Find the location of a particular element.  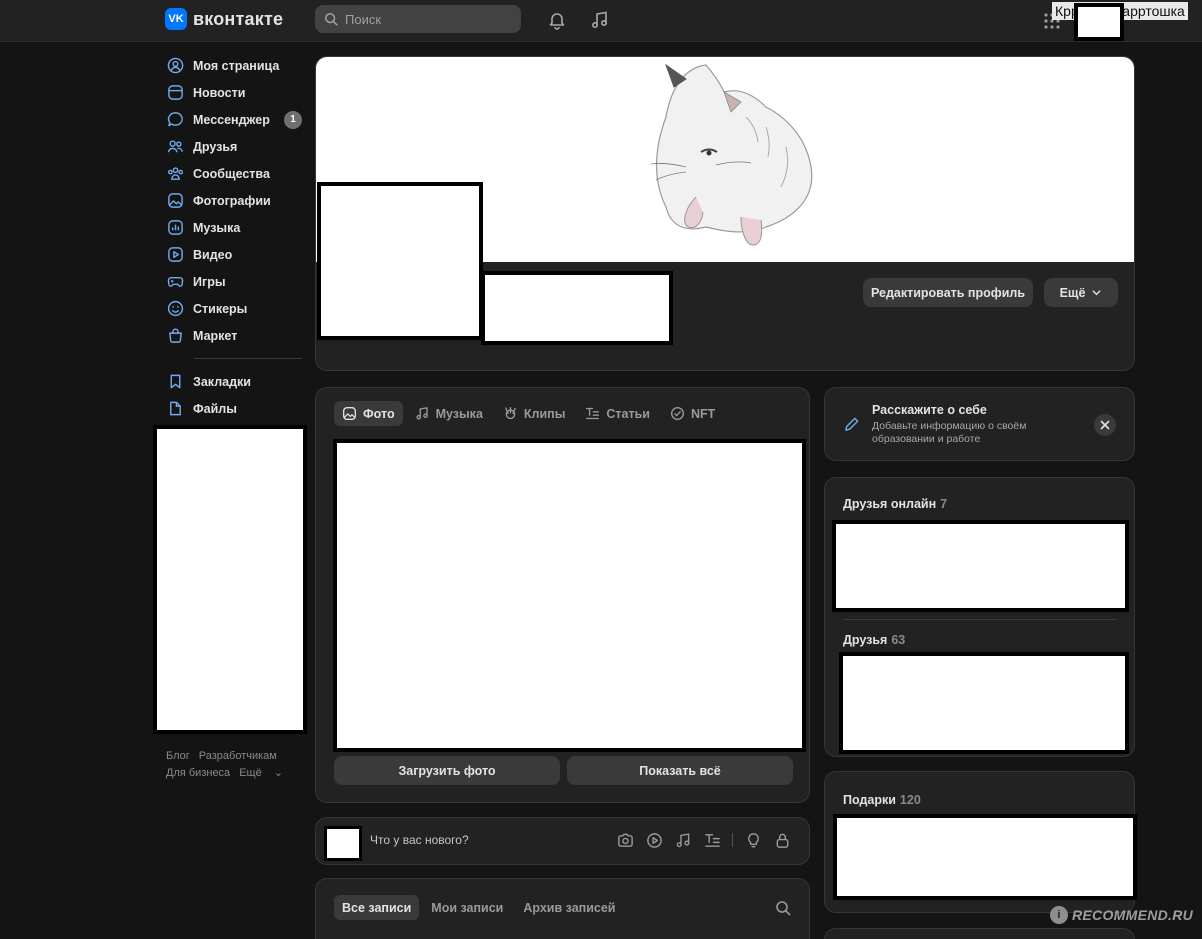

upload-photo-button: Загрузить фото is located at coordinates (447, 770).